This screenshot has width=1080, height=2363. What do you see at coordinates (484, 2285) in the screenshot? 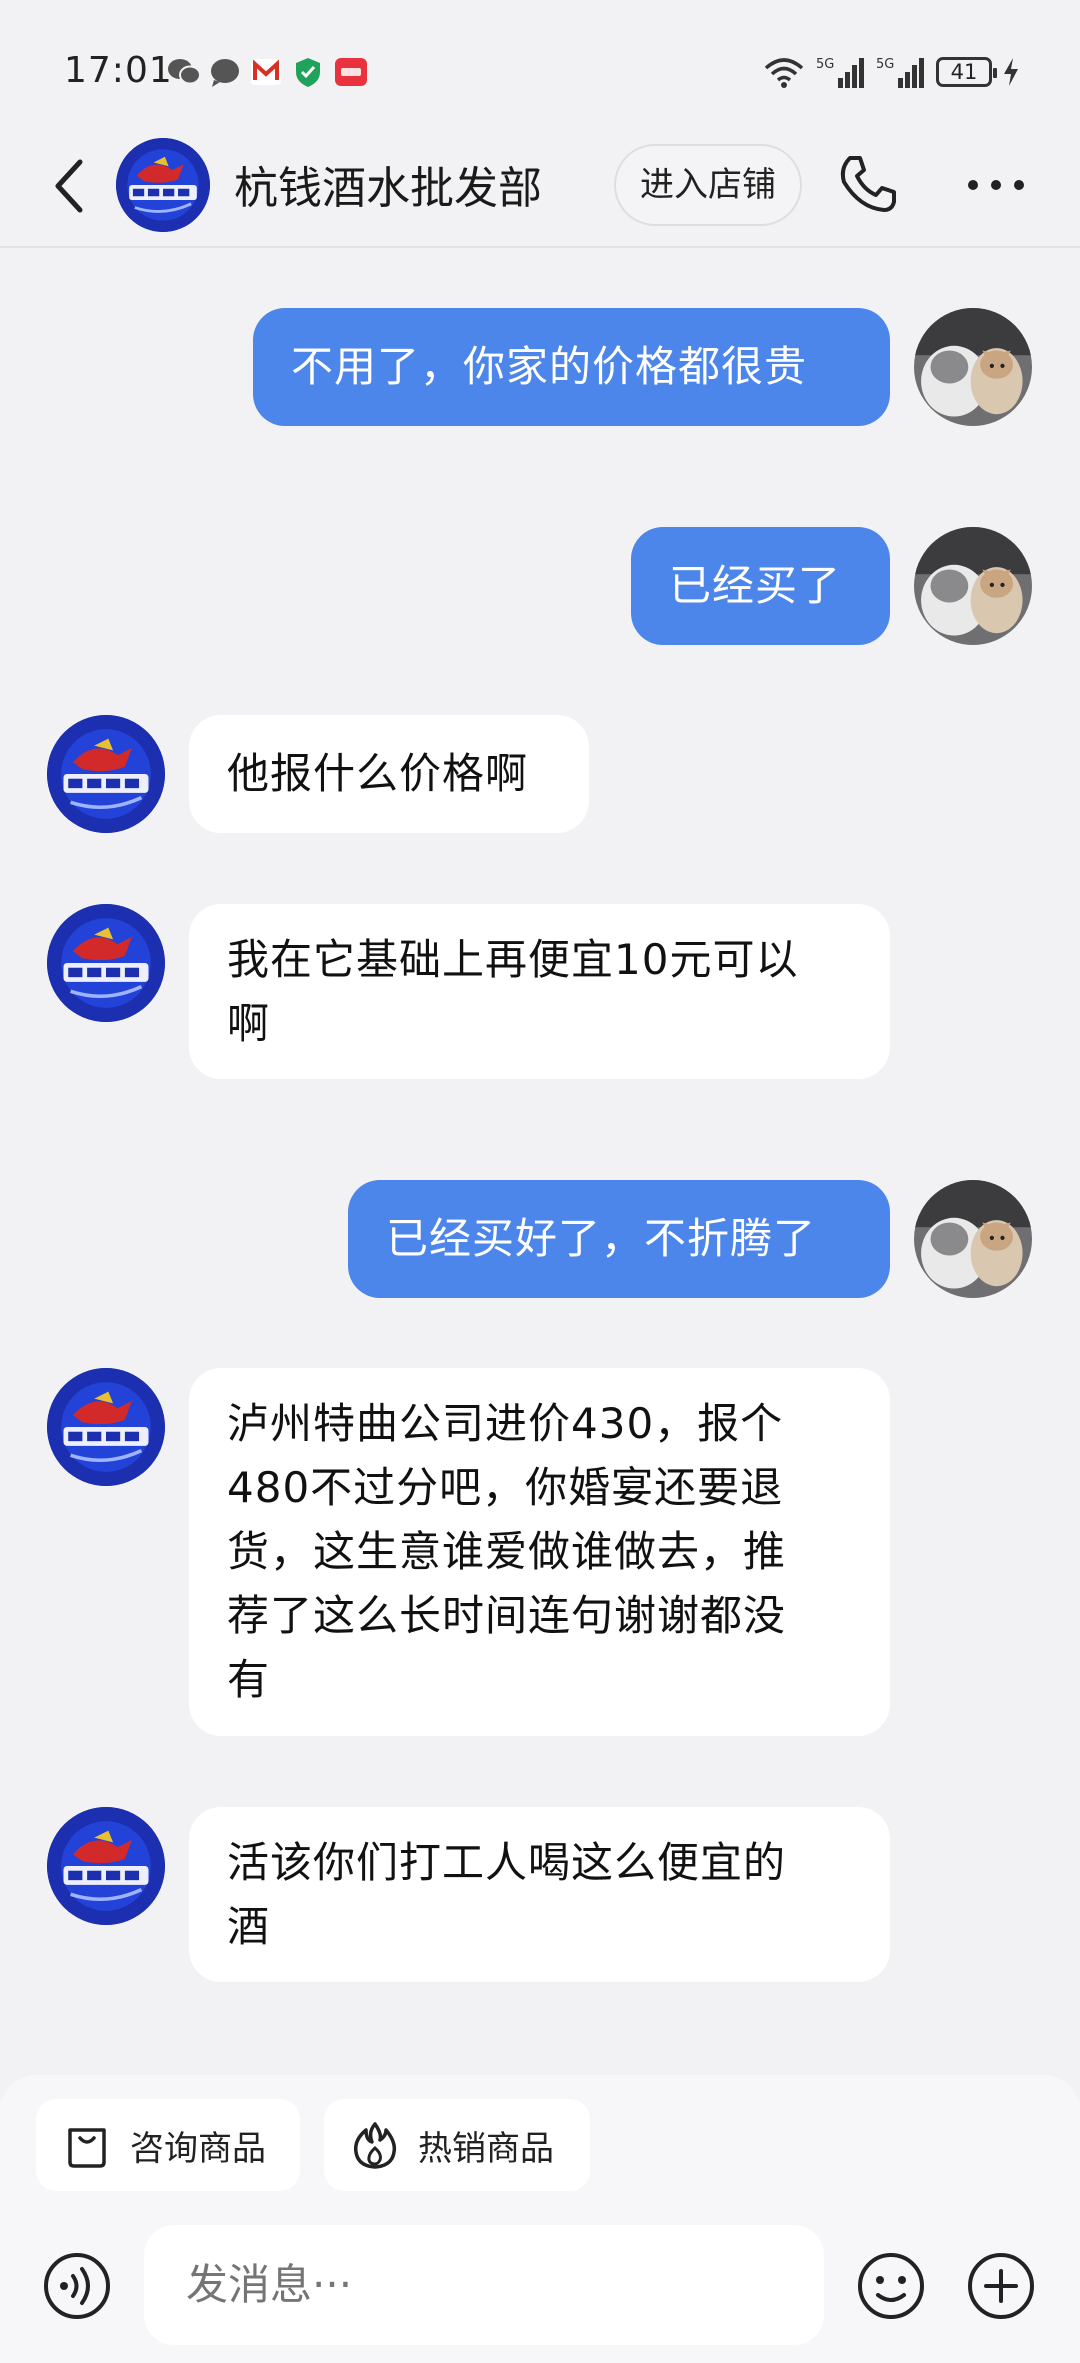
I see `message-input` at bounding box center [484, 2285].